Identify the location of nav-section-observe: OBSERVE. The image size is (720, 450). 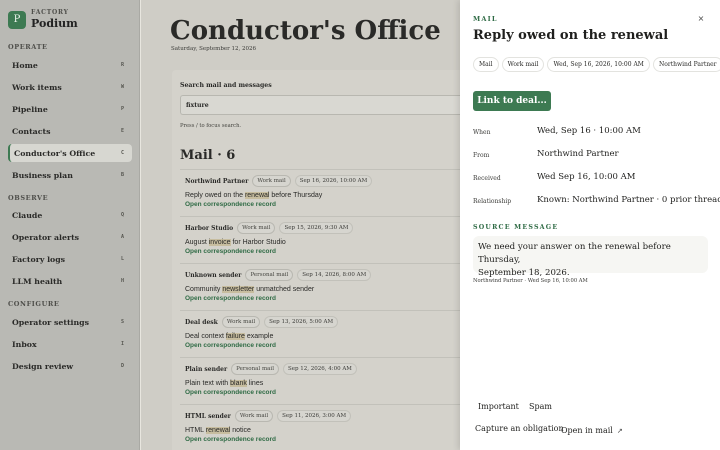
(28, 198).